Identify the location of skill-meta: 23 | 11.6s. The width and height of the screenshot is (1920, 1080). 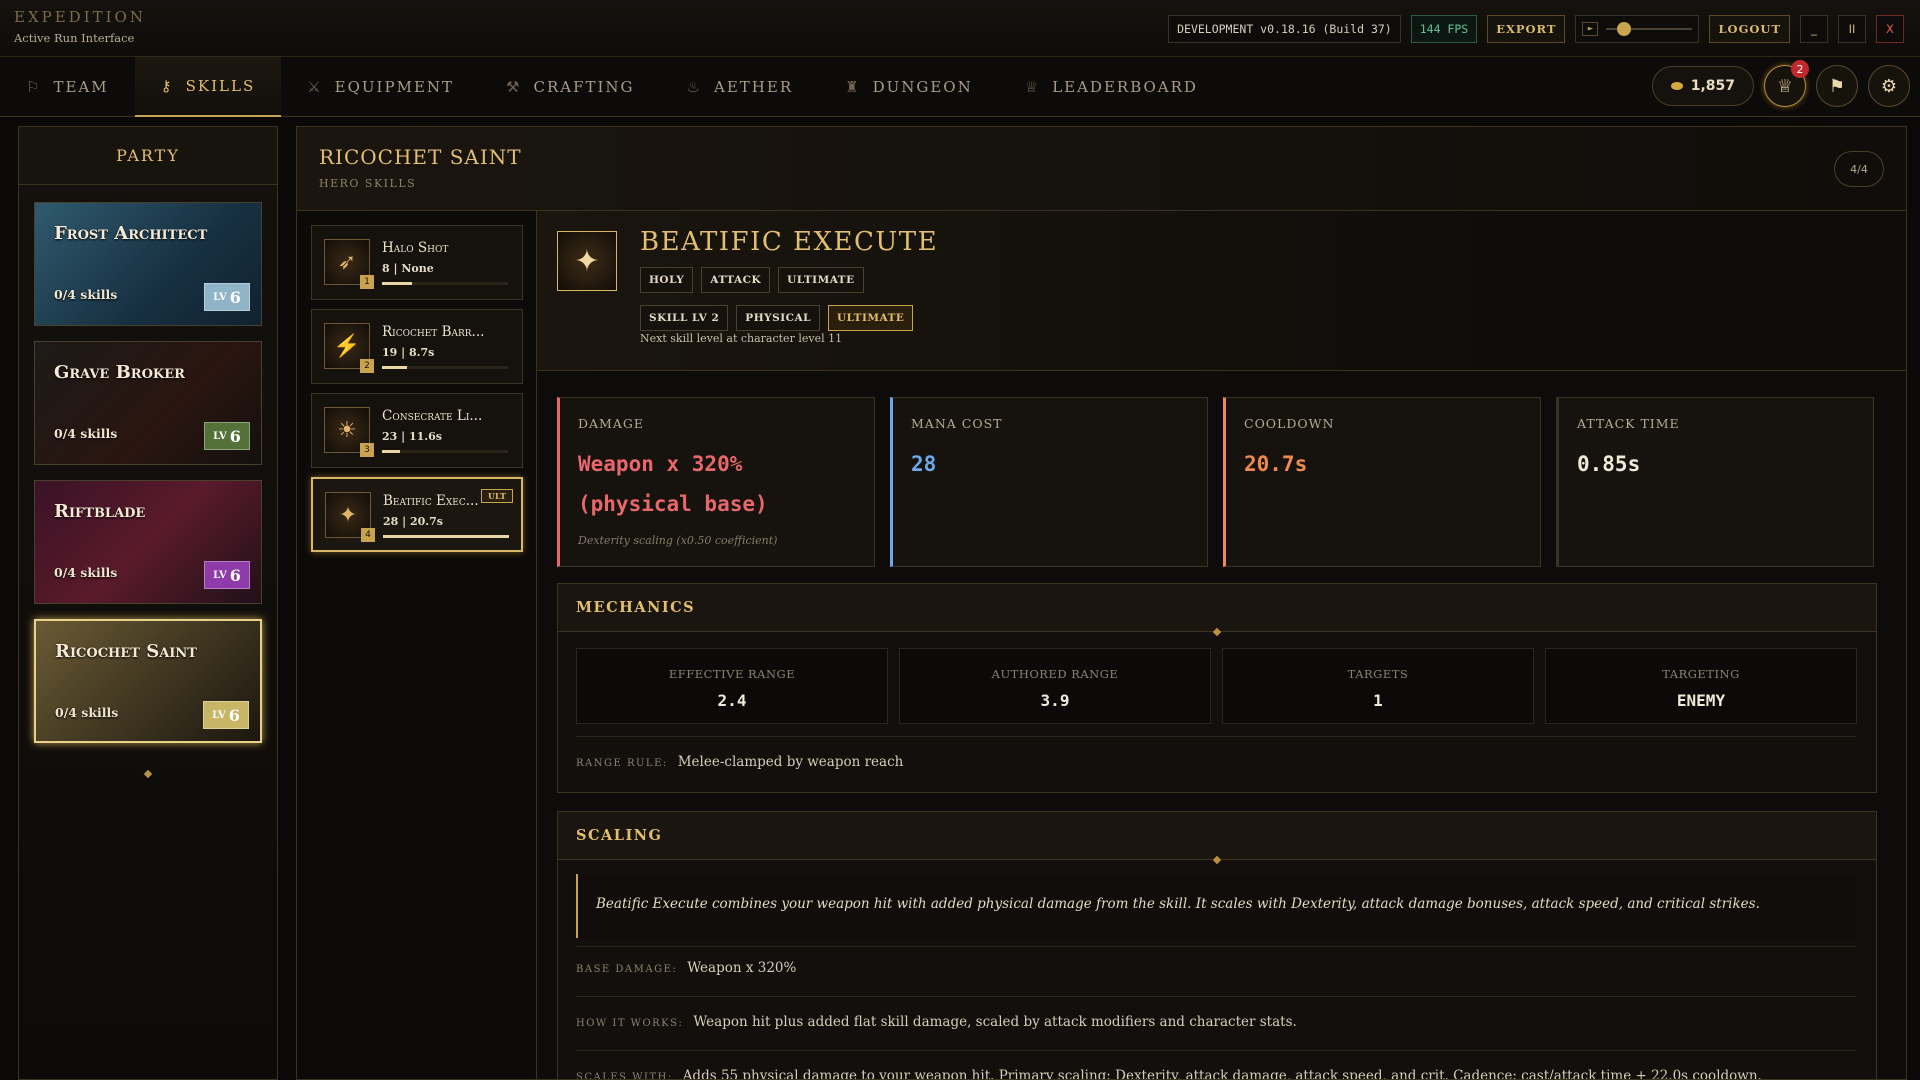
(412, 436).